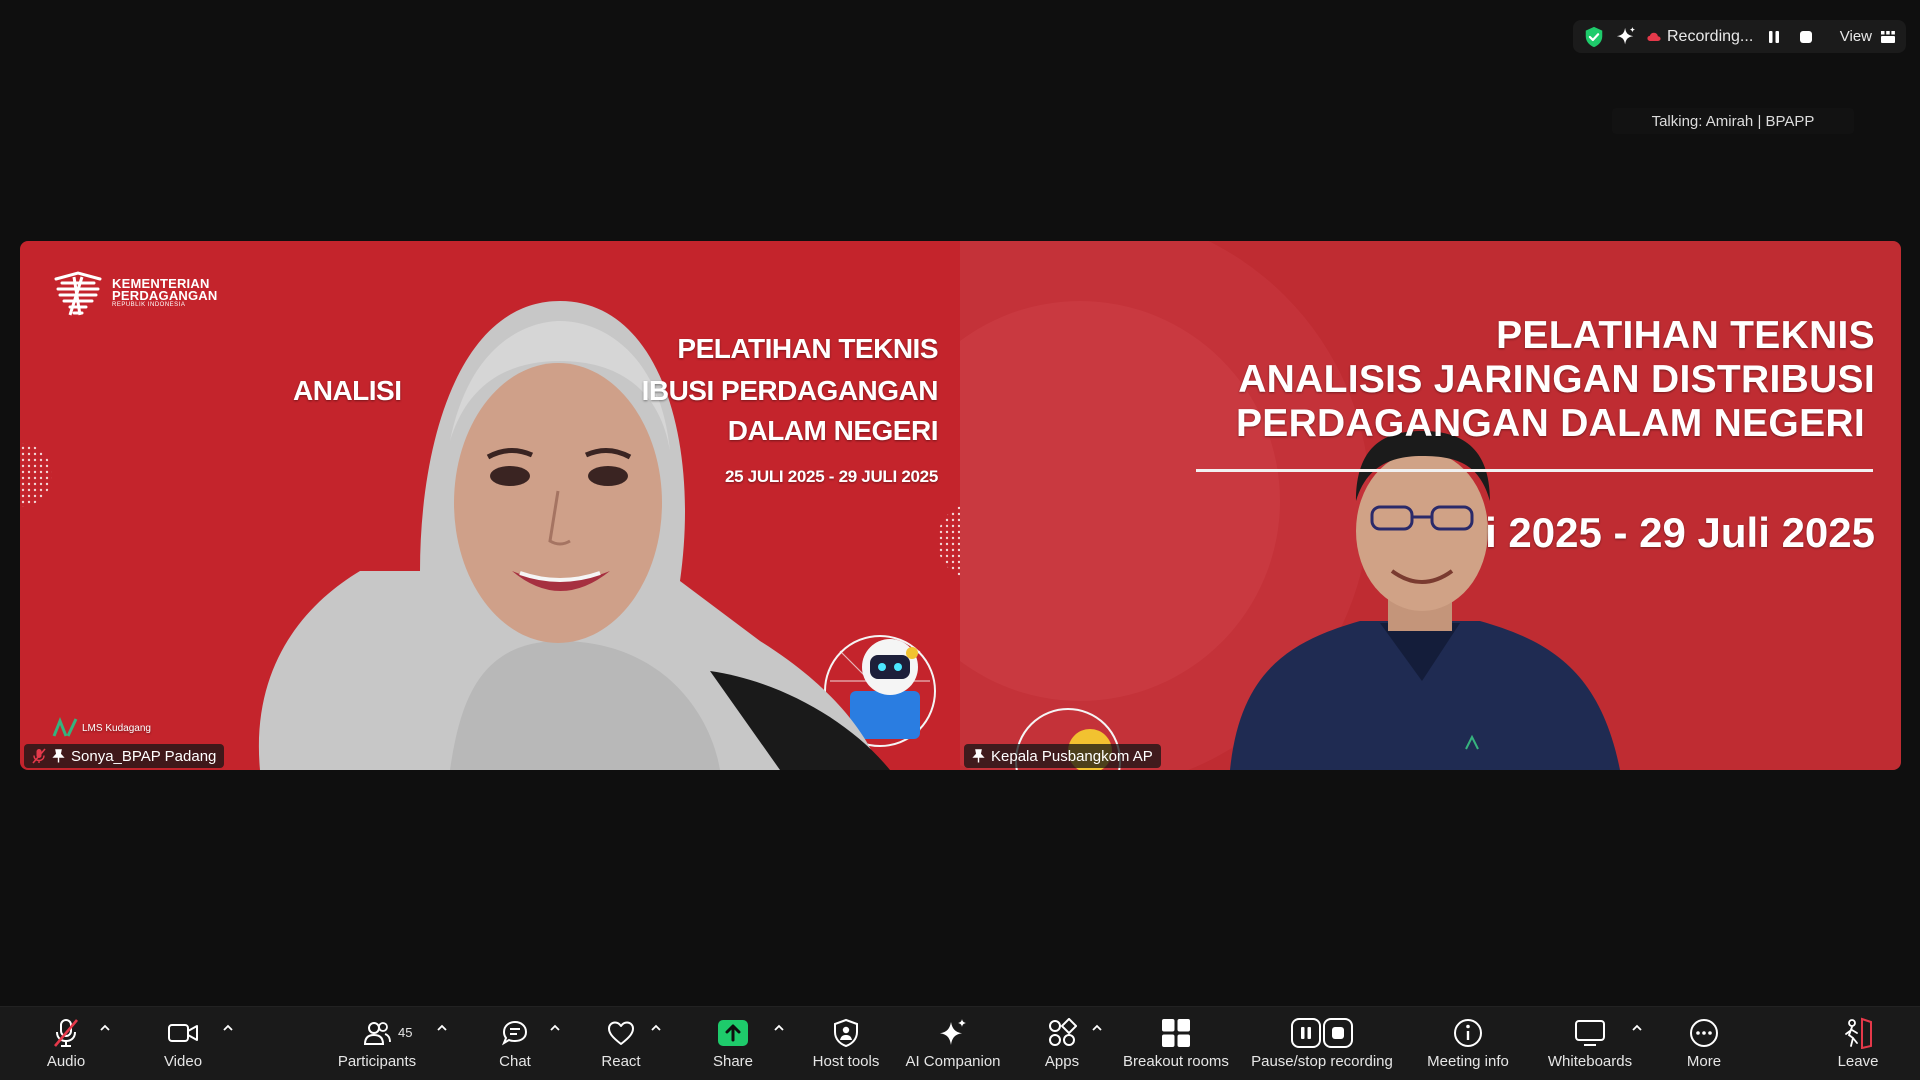 The height and width of the screenshot is (1080, 1920). What do you see at coordinates (144, 756) in the screenshot?
I see `participant-name: Sonya_BPAP Padang` at bounding box center [144, 756].